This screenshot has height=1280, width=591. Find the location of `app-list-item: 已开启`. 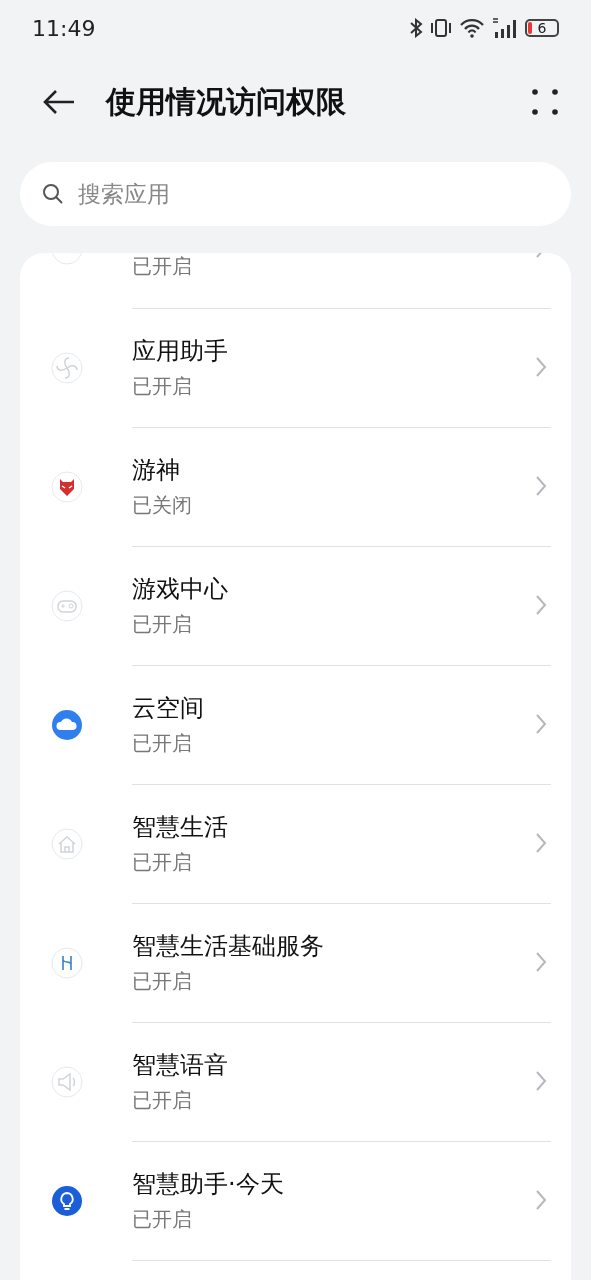

app-list-item: 已开启 is located at coordinates (295, 280).